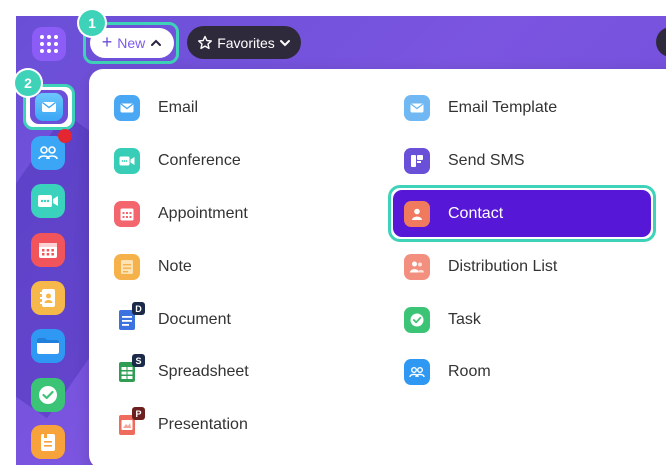 The image size is (666, 465). Describe the element at coordinates (107, 42) in the screenshot. I see `plus-icon: +` at that location.